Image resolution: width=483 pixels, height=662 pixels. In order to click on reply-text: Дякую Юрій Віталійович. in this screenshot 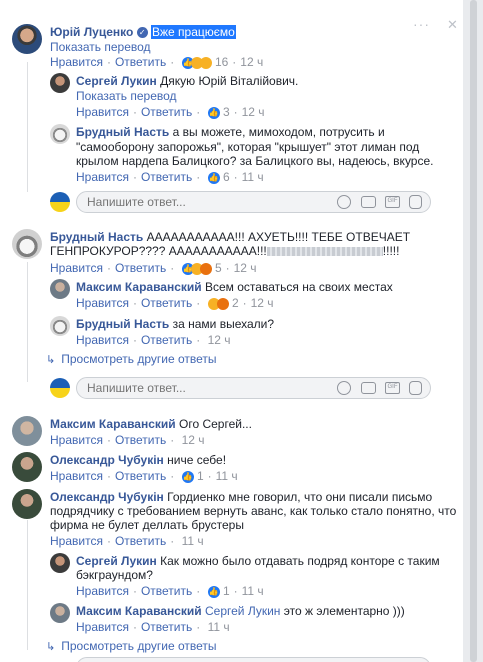, I will do `click(229, 81)`.